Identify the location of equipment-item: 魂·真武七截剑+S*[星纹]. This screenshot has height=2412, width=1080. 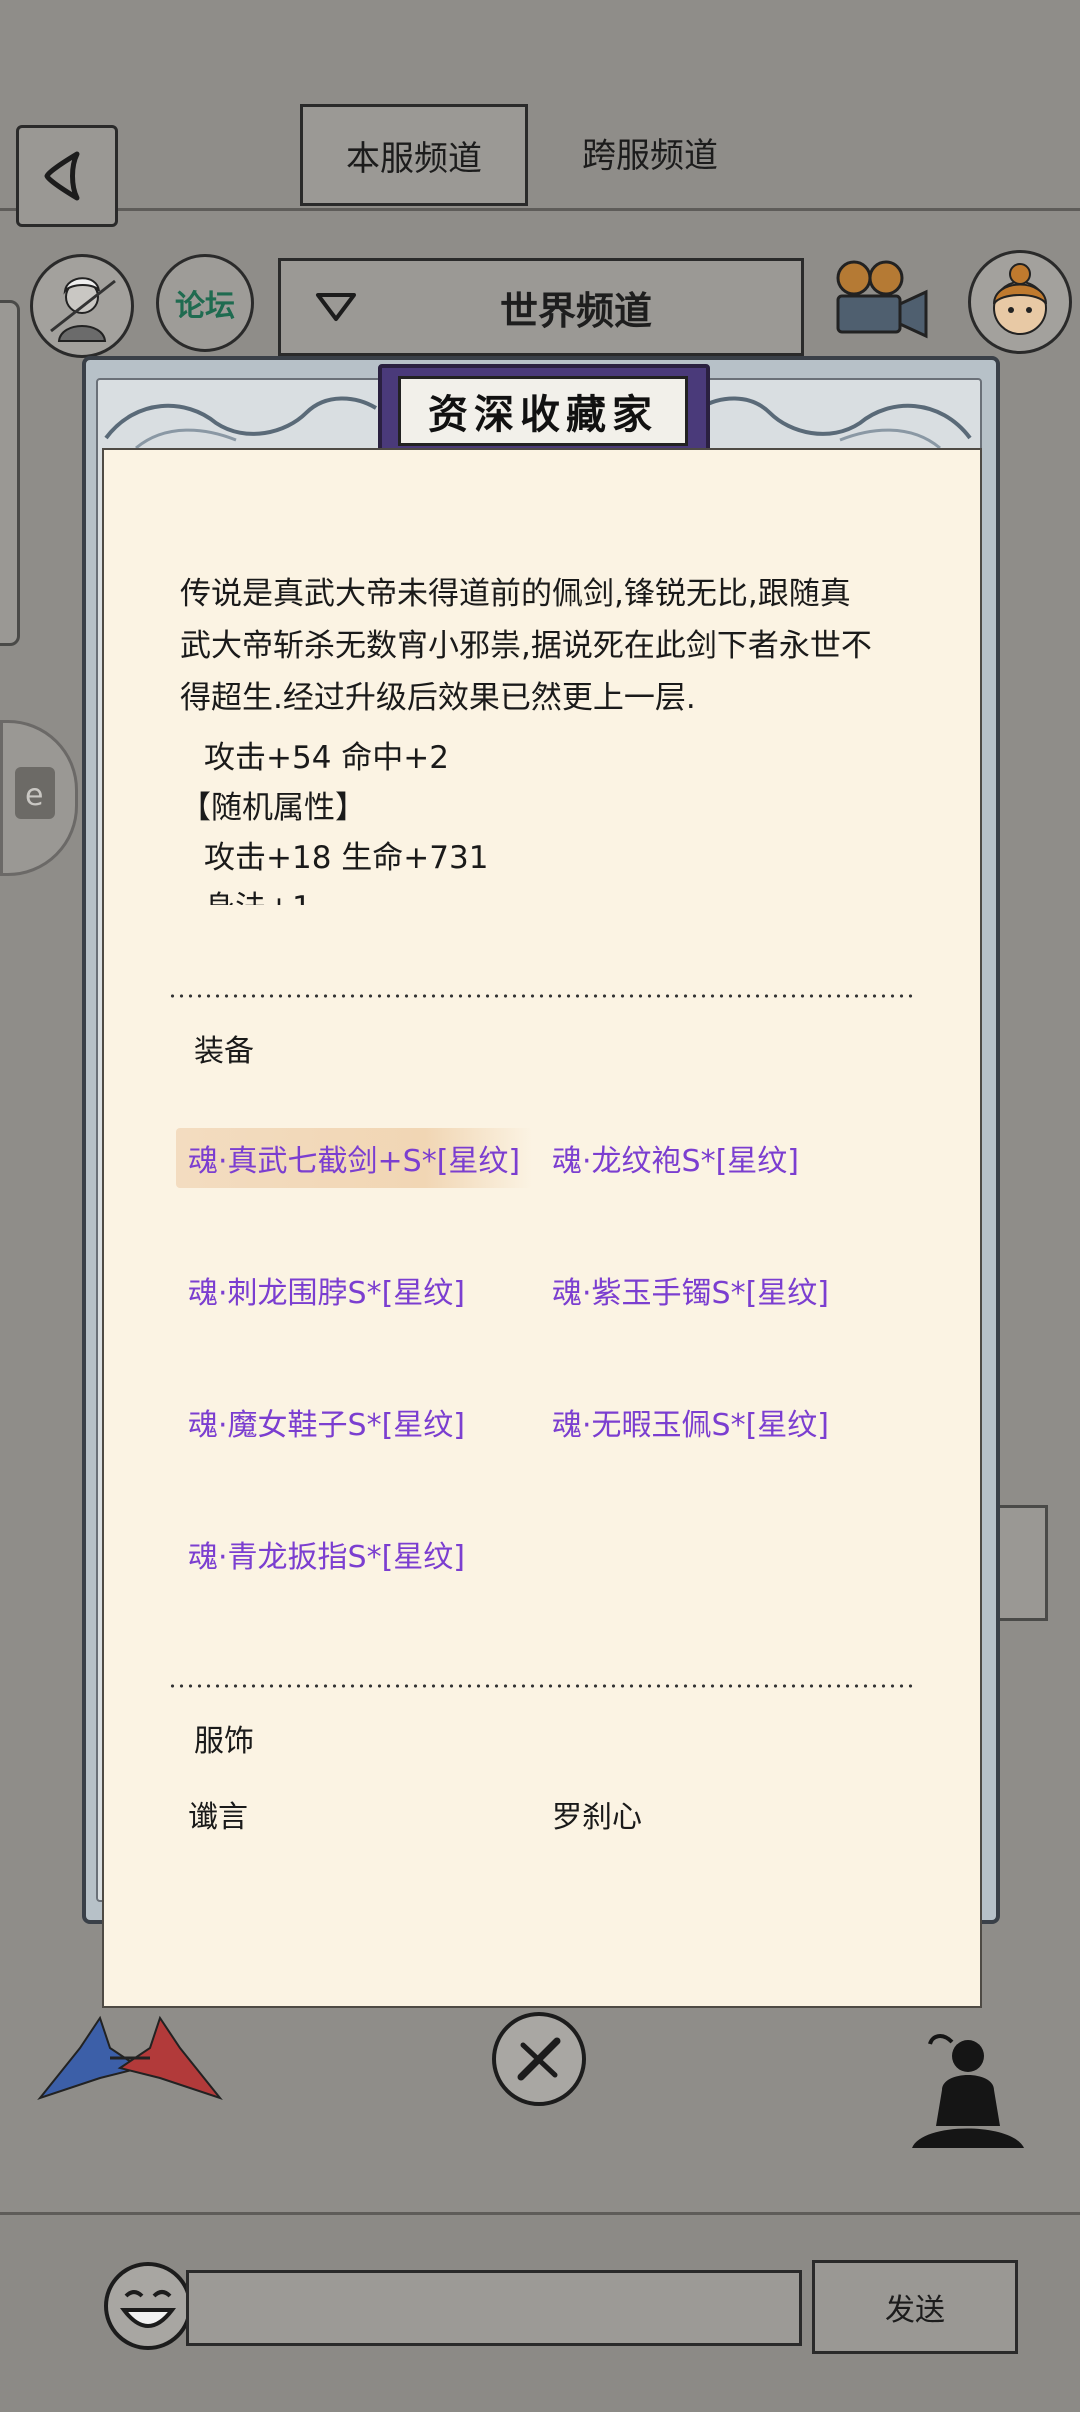
(354, 1158).